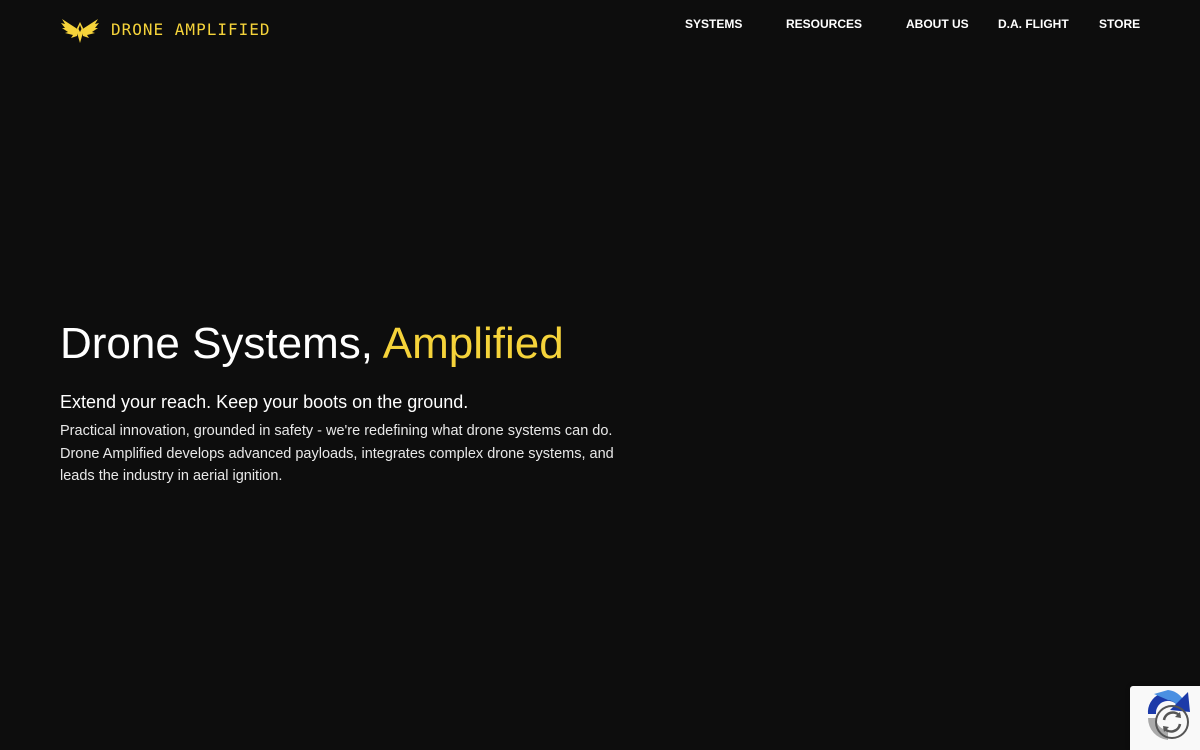  I want to click on recaptcha-badge, so click(1165, 718).